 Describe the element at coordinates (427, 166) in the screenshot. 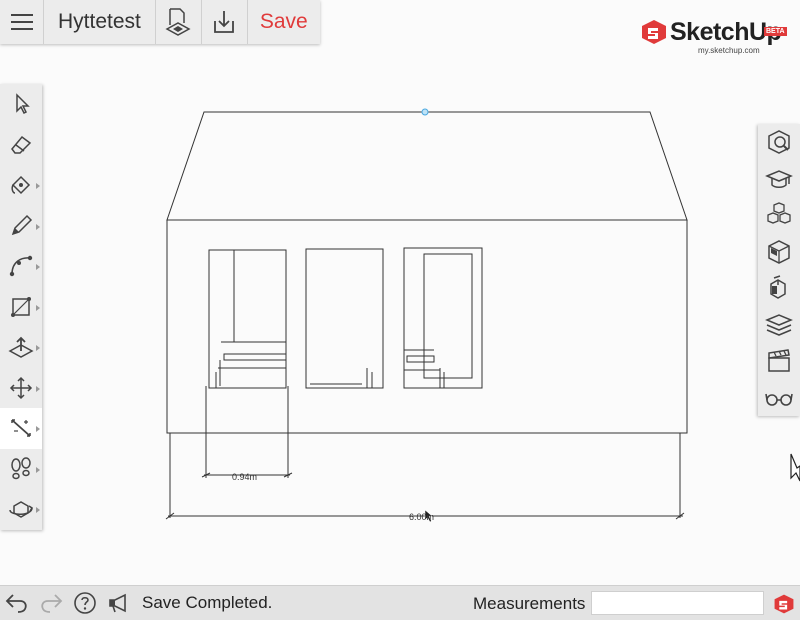

I see `roof-face` at that location.